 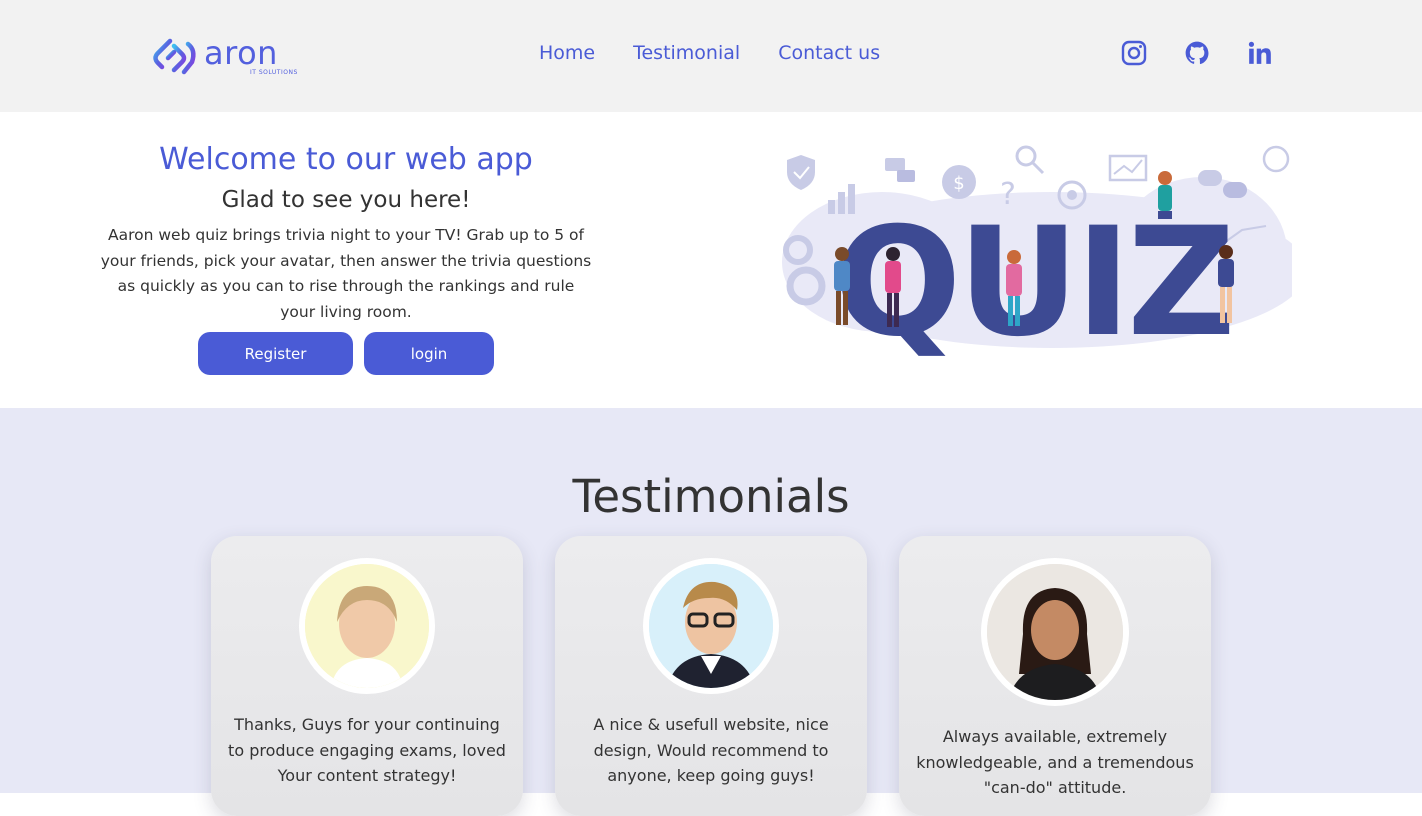 What do you see at coordinates (567, 53) in the screenshot?
I see `nav-home: Home` at bounding box center [567, 53].